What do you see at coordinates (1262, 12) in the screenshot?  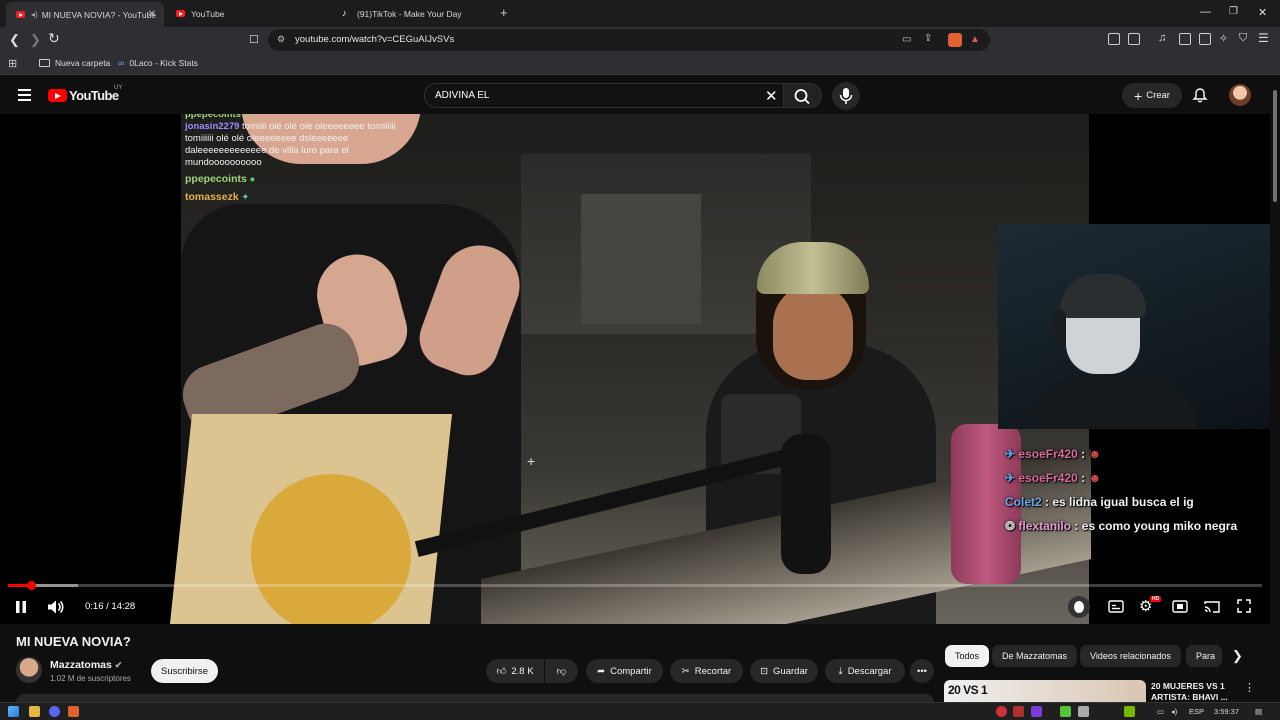 I see `close-window-icon: ✕` at bounding box center [1262, 12].